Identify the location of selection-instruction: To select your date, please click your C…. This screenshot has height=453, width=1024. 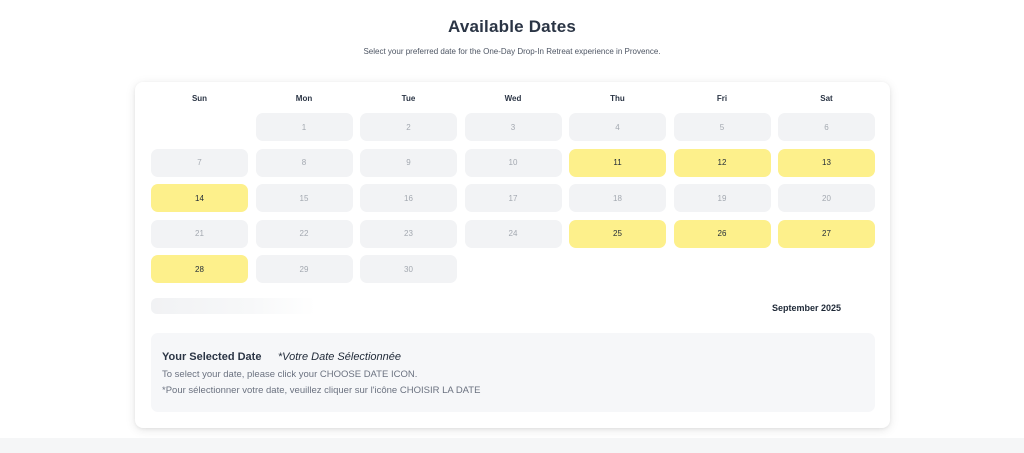
(290, 374).